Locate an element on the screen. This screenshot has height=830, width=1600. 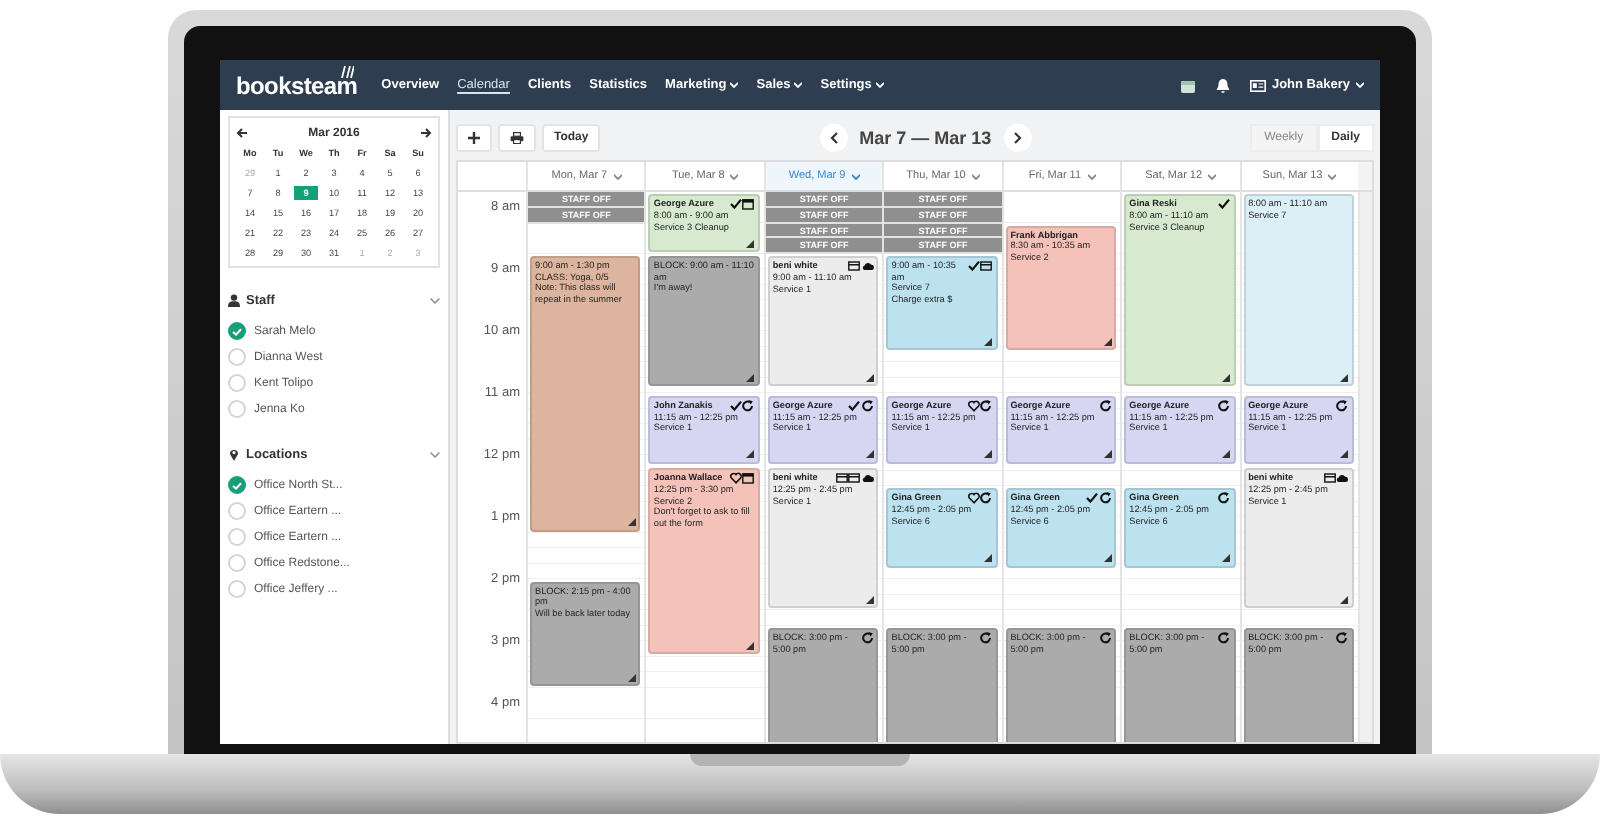
id-card-icon is located at coordinates (1257, 85).